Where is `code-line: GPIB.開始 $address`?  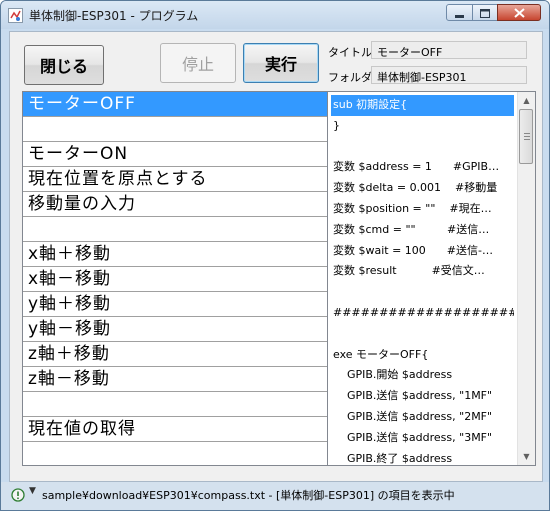 code-line: GPIB.開始 $address is located at coordinates (422, 375).